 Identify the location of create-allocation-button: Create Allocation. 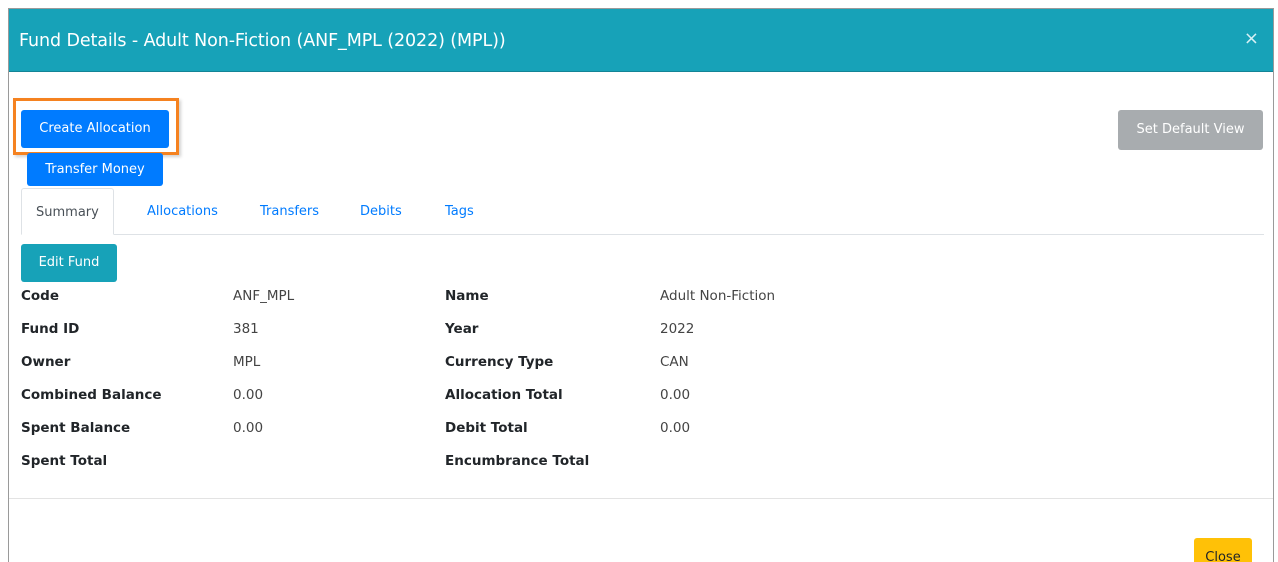
(95, 129).